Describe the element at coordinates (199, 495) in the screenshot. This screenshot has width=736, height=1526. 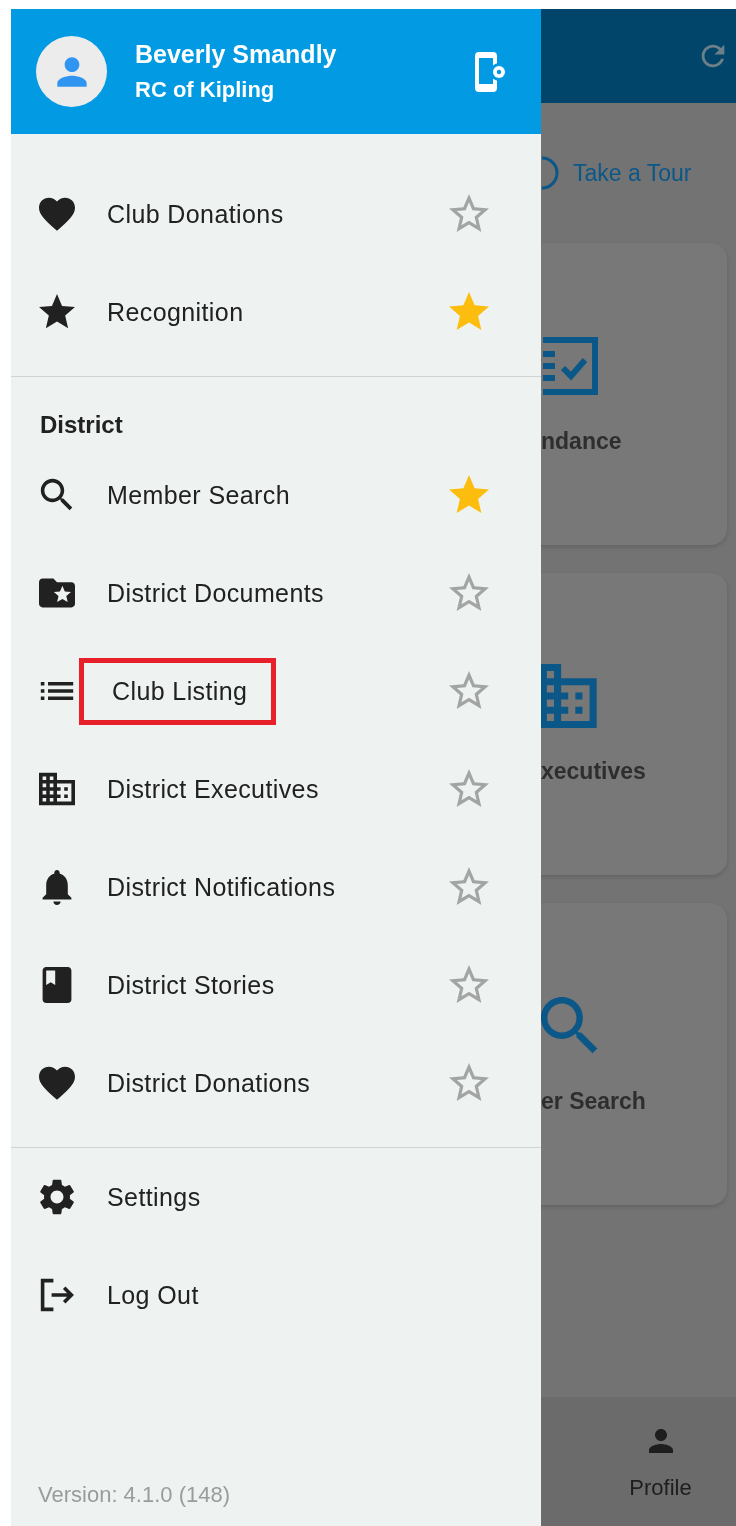
I see `menu-item-label: Member Search` at that location.